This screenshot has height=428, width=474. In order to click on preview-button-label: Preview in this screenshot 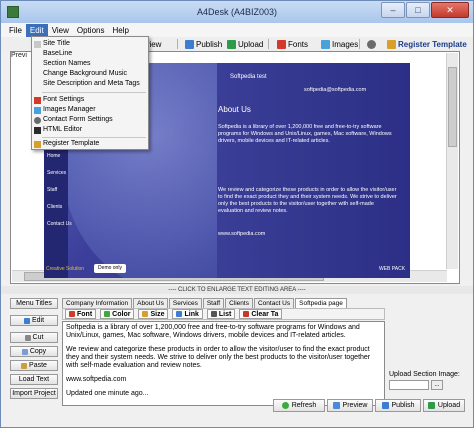, I will do `click(355, 405)`.